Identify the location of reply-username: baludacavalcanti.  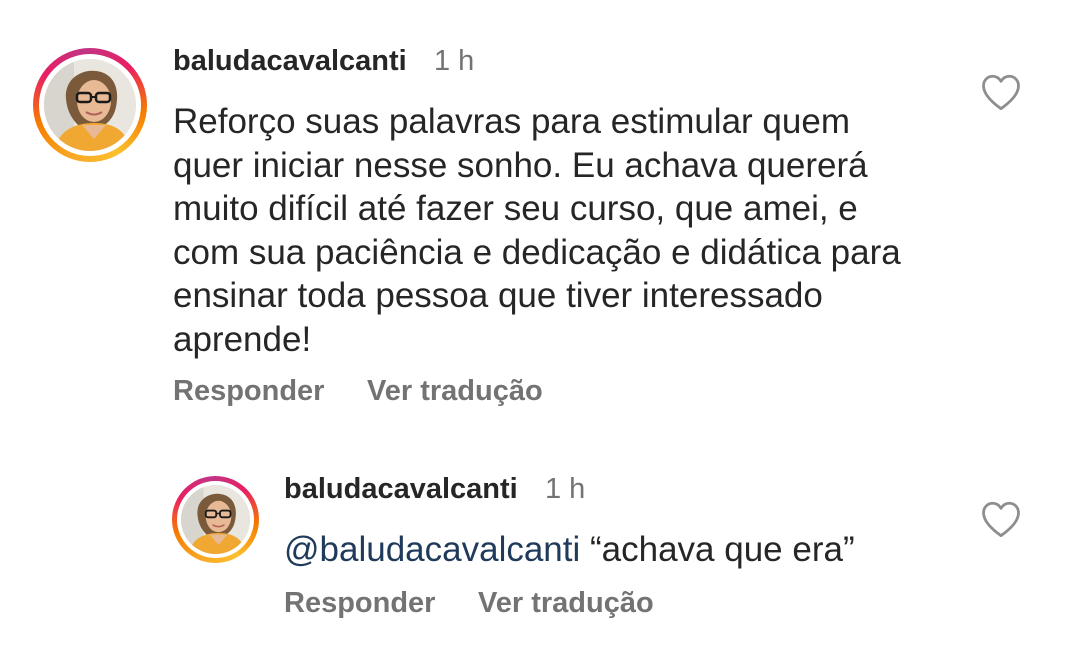
(401, 489).